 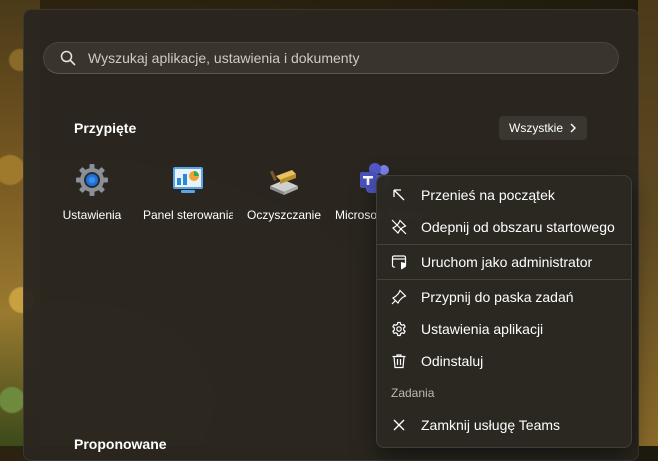 I want to click on pinned-app-control-panel: Panel sterowania, so click(x=188, y=192).